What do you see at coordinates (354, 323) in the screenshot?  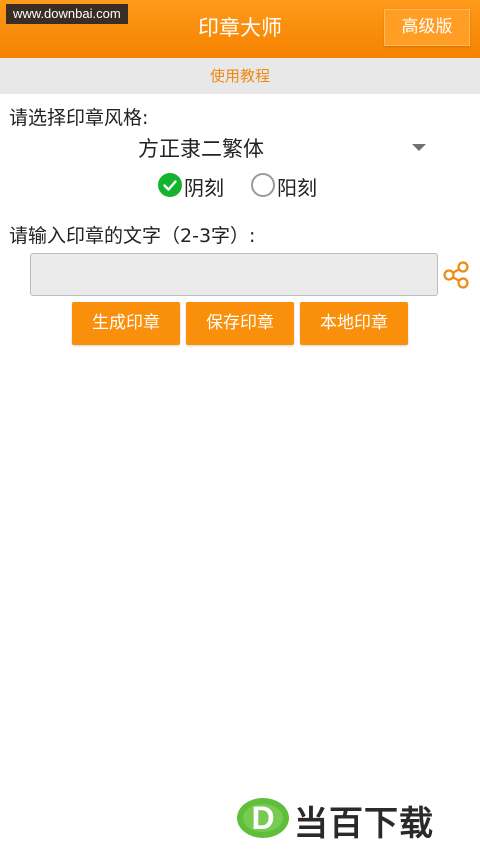 I see `local-seal-button: 本地印章` at bounding box center [354, 323].